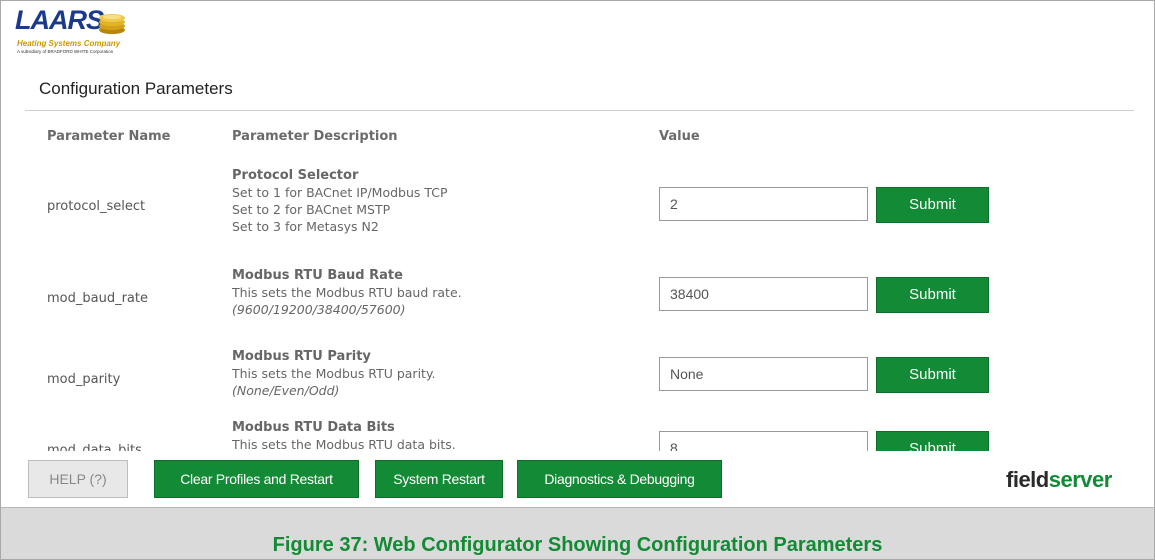 Image resolution: width=1155 pixels, height=560 pixels. Describe the element at coordinates (340, 192) in the screenshot. I see `description-line: Set to 1 for BACnet IP/Modbus TCP` at that location.